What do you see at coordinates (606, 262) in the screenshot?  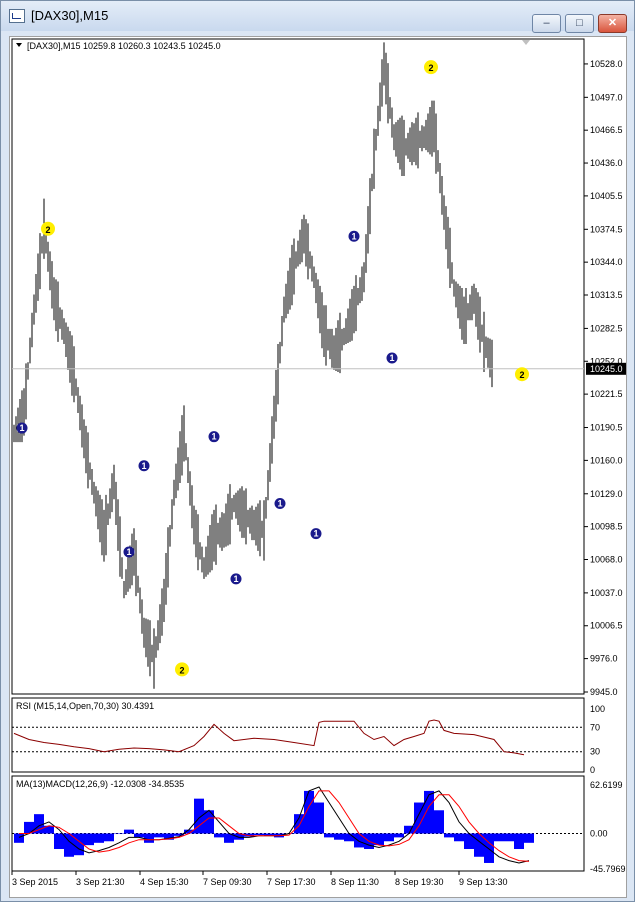 I see `price-tick-label: 10344.0` at bounding box center [606, 262].